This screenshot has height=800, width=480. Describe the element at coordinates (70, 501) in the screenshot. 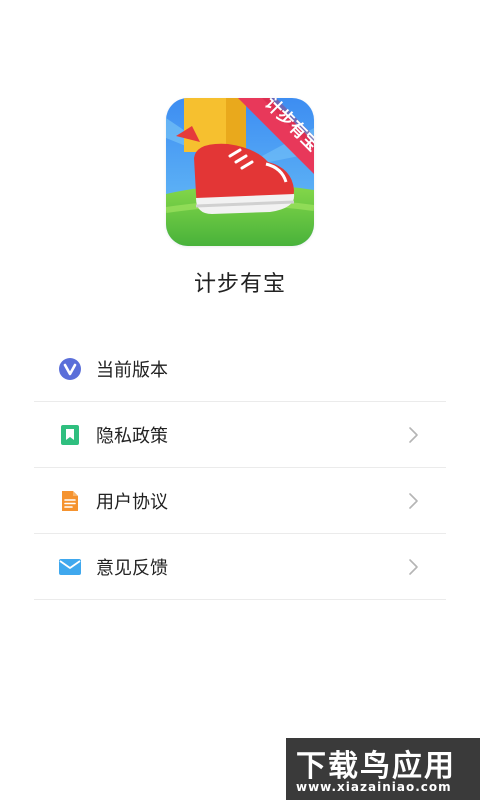

I see `document-icon` at that location.